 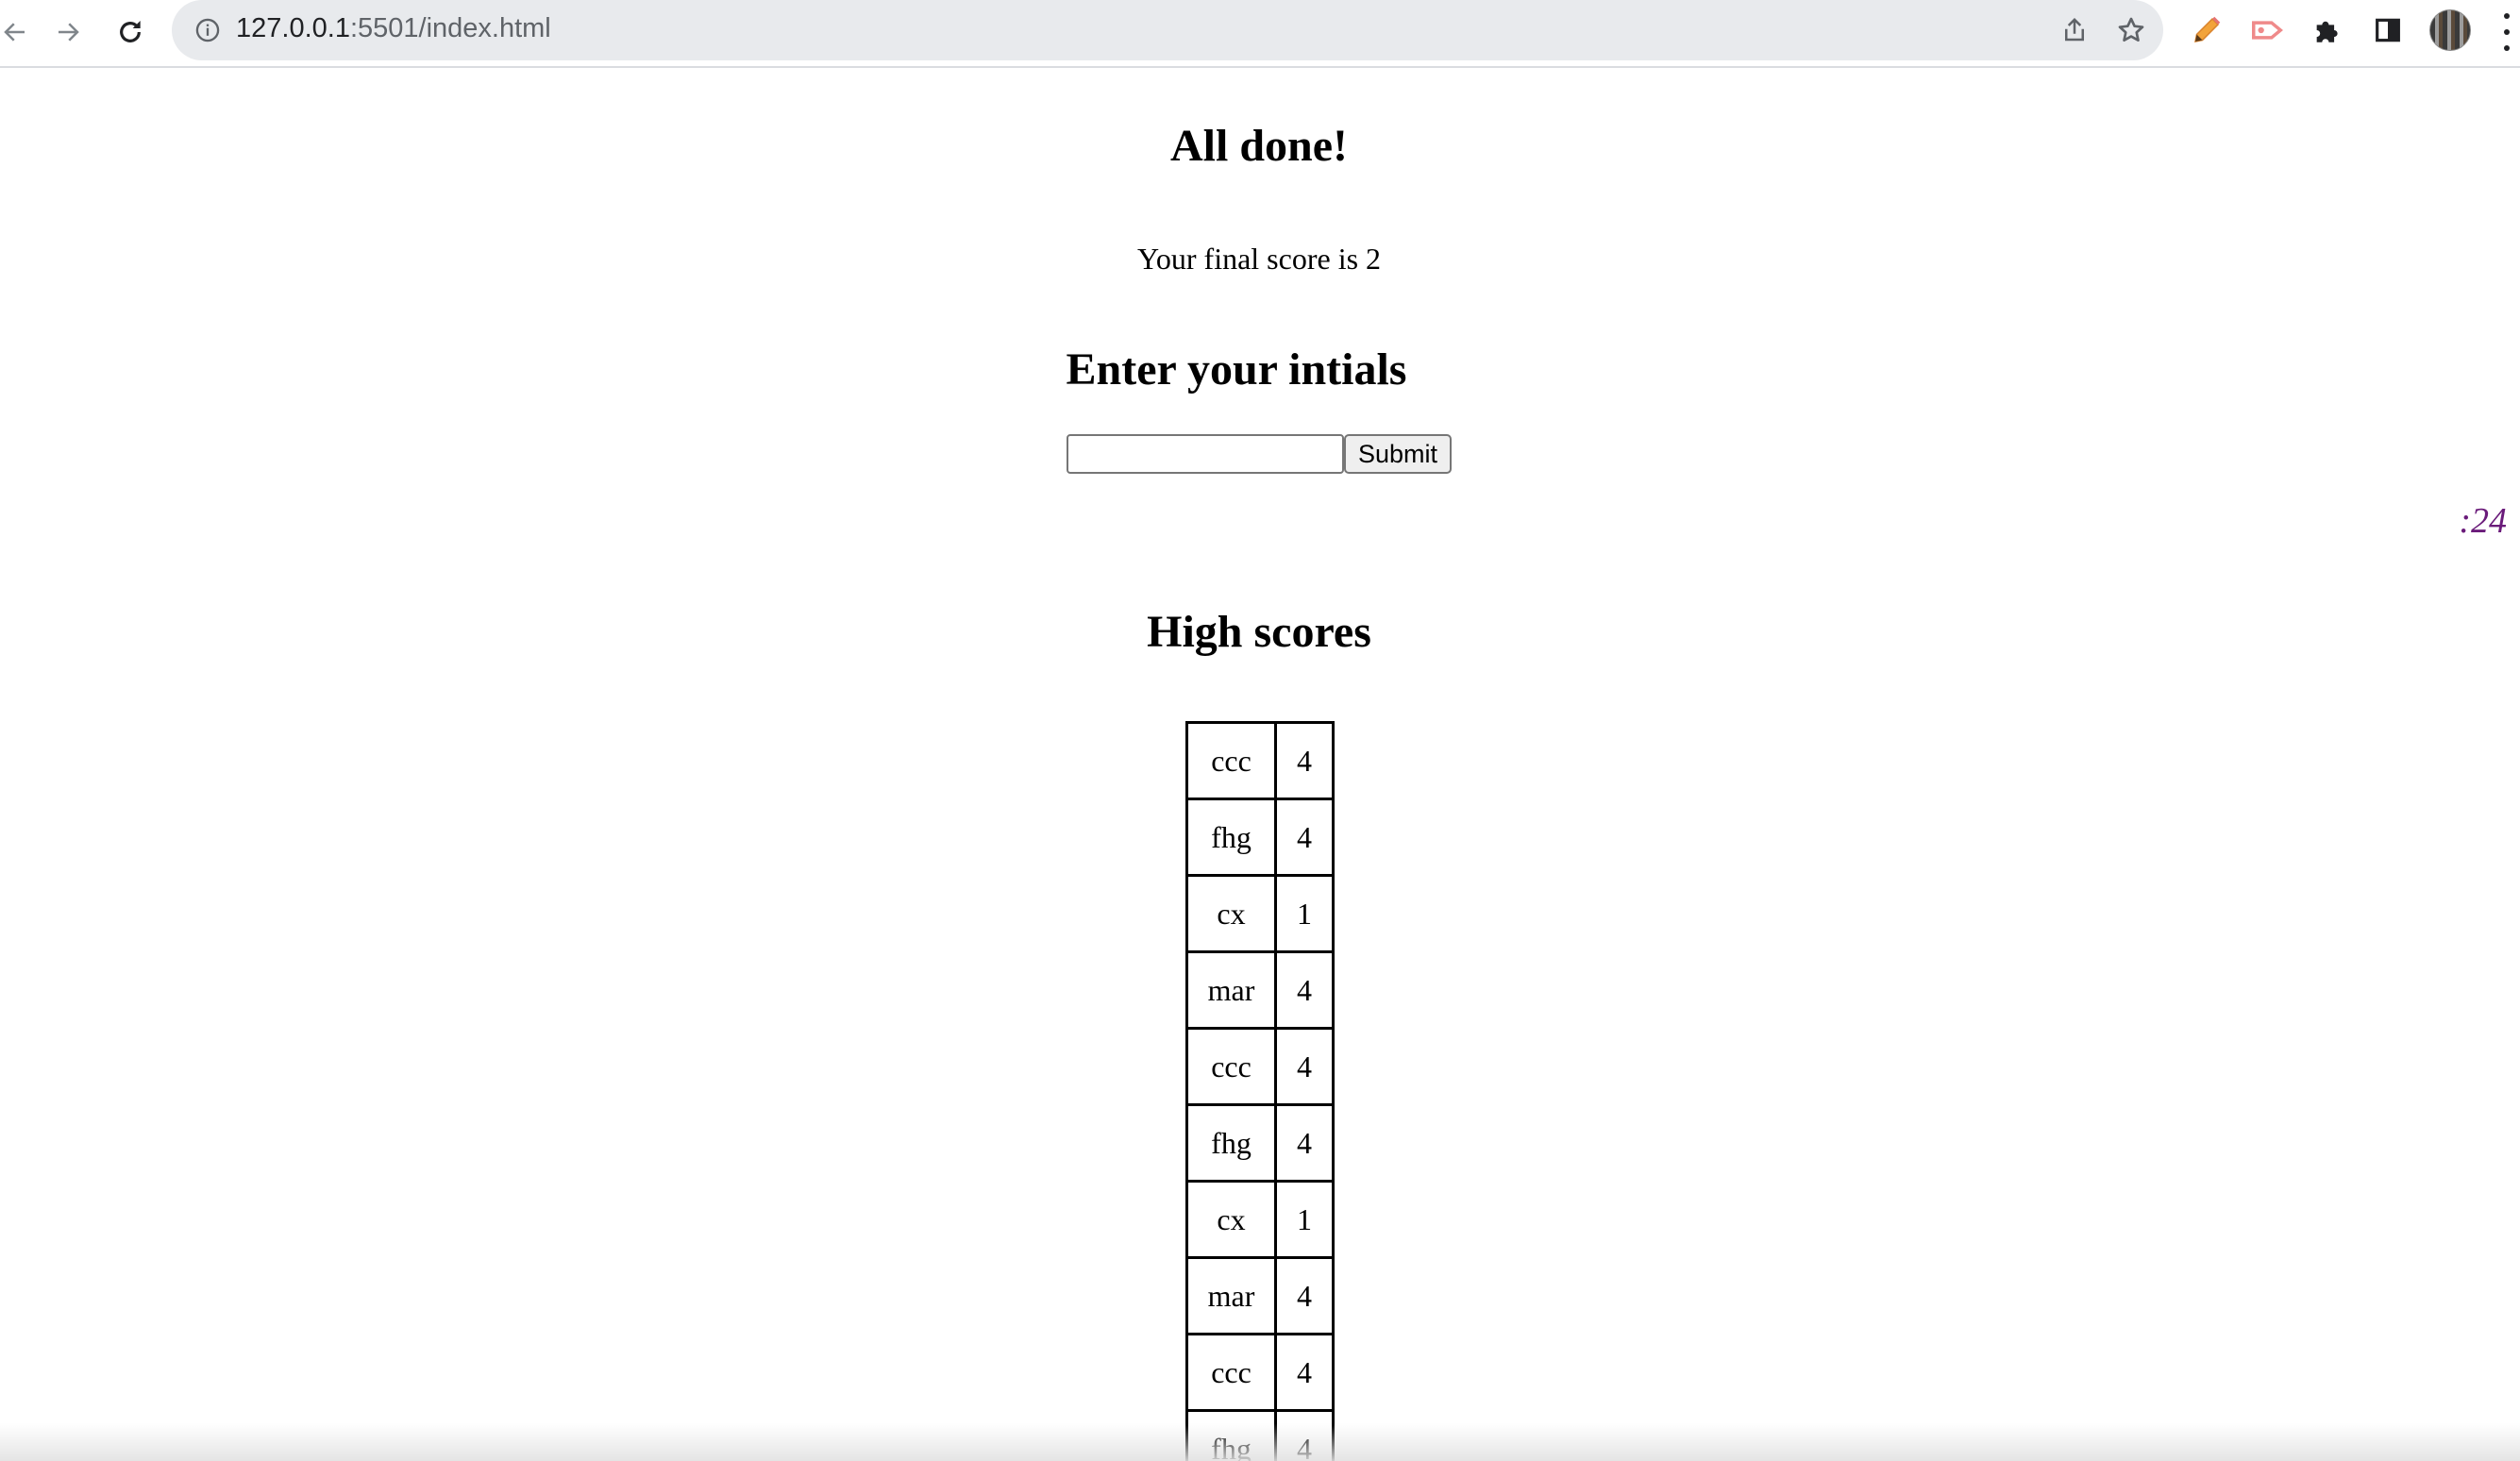 I want to click on extensions-button, so click(x=2327, y=30).